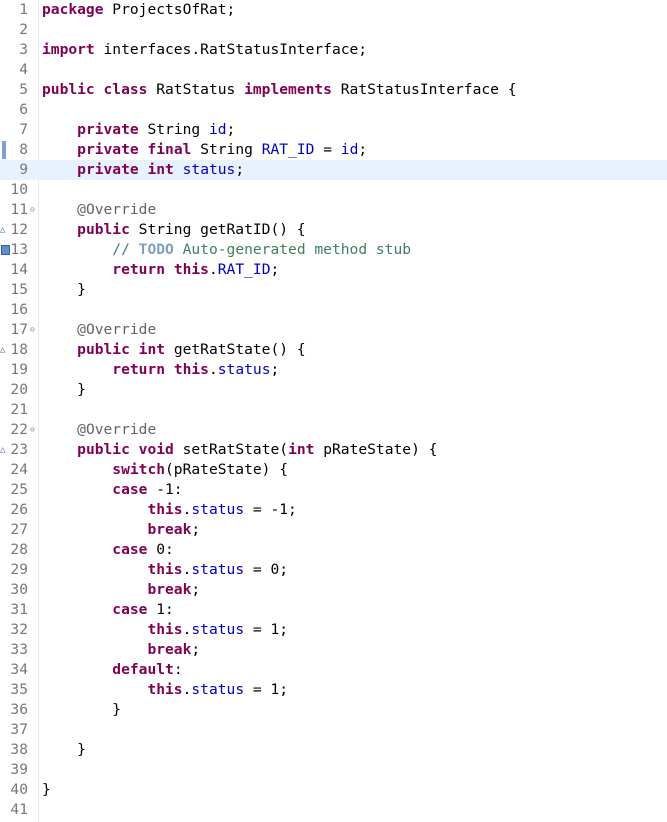  Describe the element at coordinates (333, 70) in the screenshot. I see `code-line: 4` at that location.